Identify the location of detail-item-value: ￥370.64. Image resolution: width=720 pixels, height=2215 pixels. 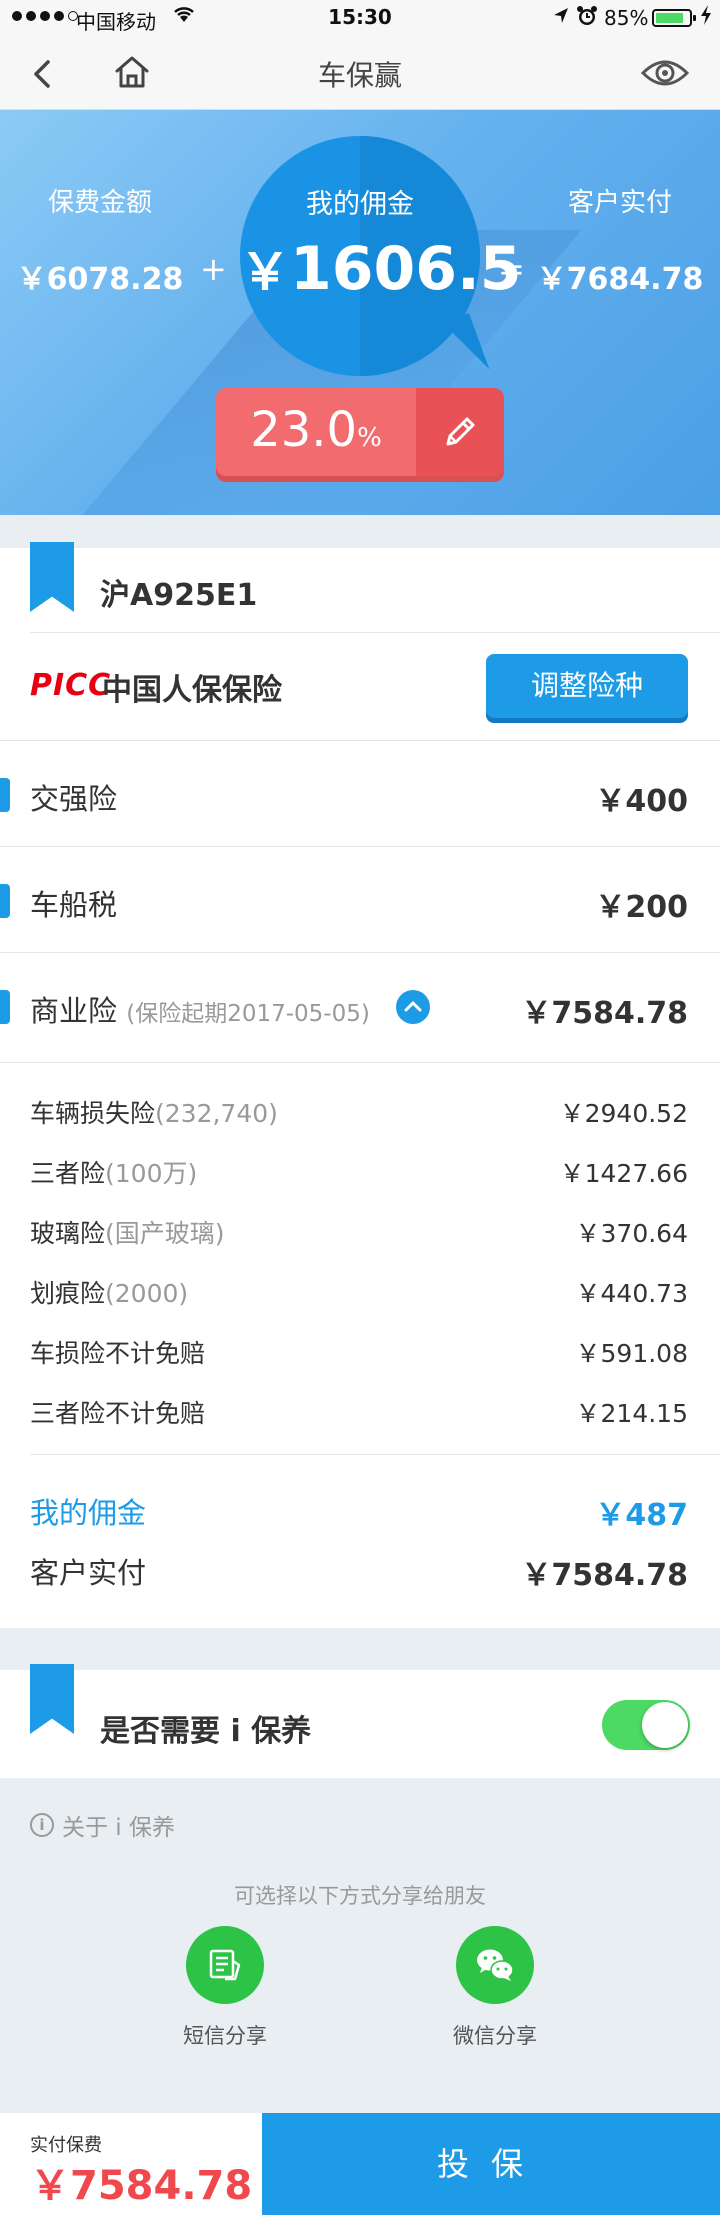
(631, 1233).